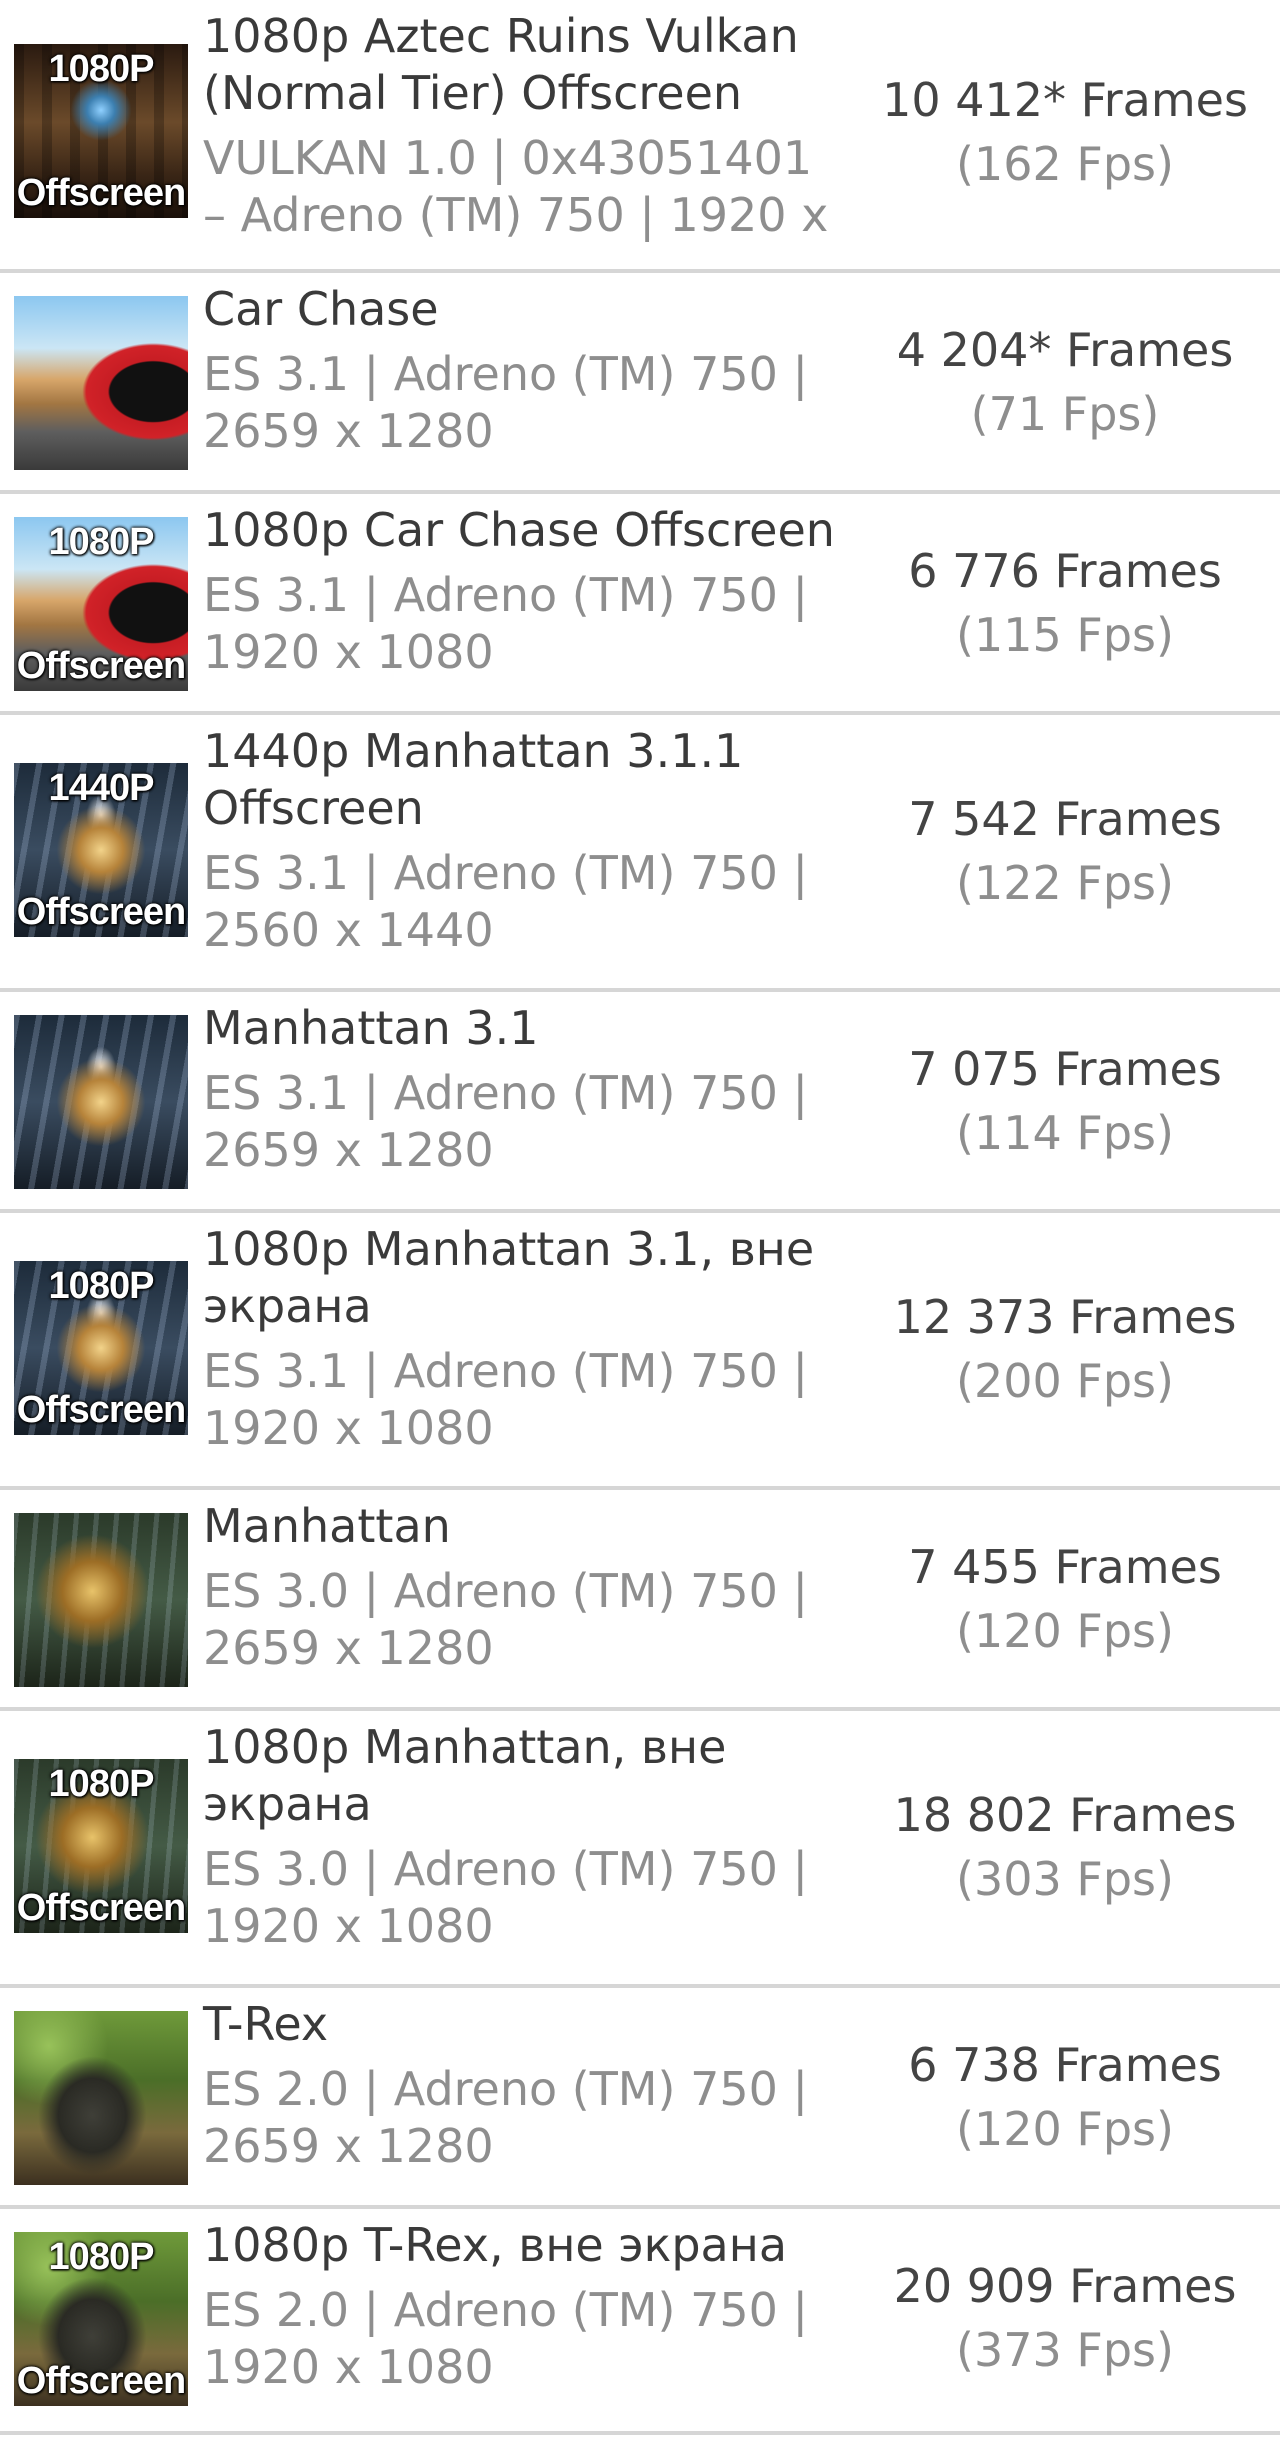 The height and width of the screenshot is (2444, 1280). What do you see at coordinates (1065, 883) in the screenshot?
I see `fps-value: (122 Fps)` at bounding box center [1065, 883].